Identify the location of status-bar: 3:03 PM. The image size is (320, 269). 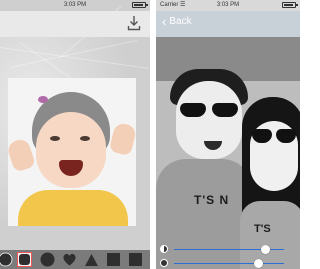
(75, 5).